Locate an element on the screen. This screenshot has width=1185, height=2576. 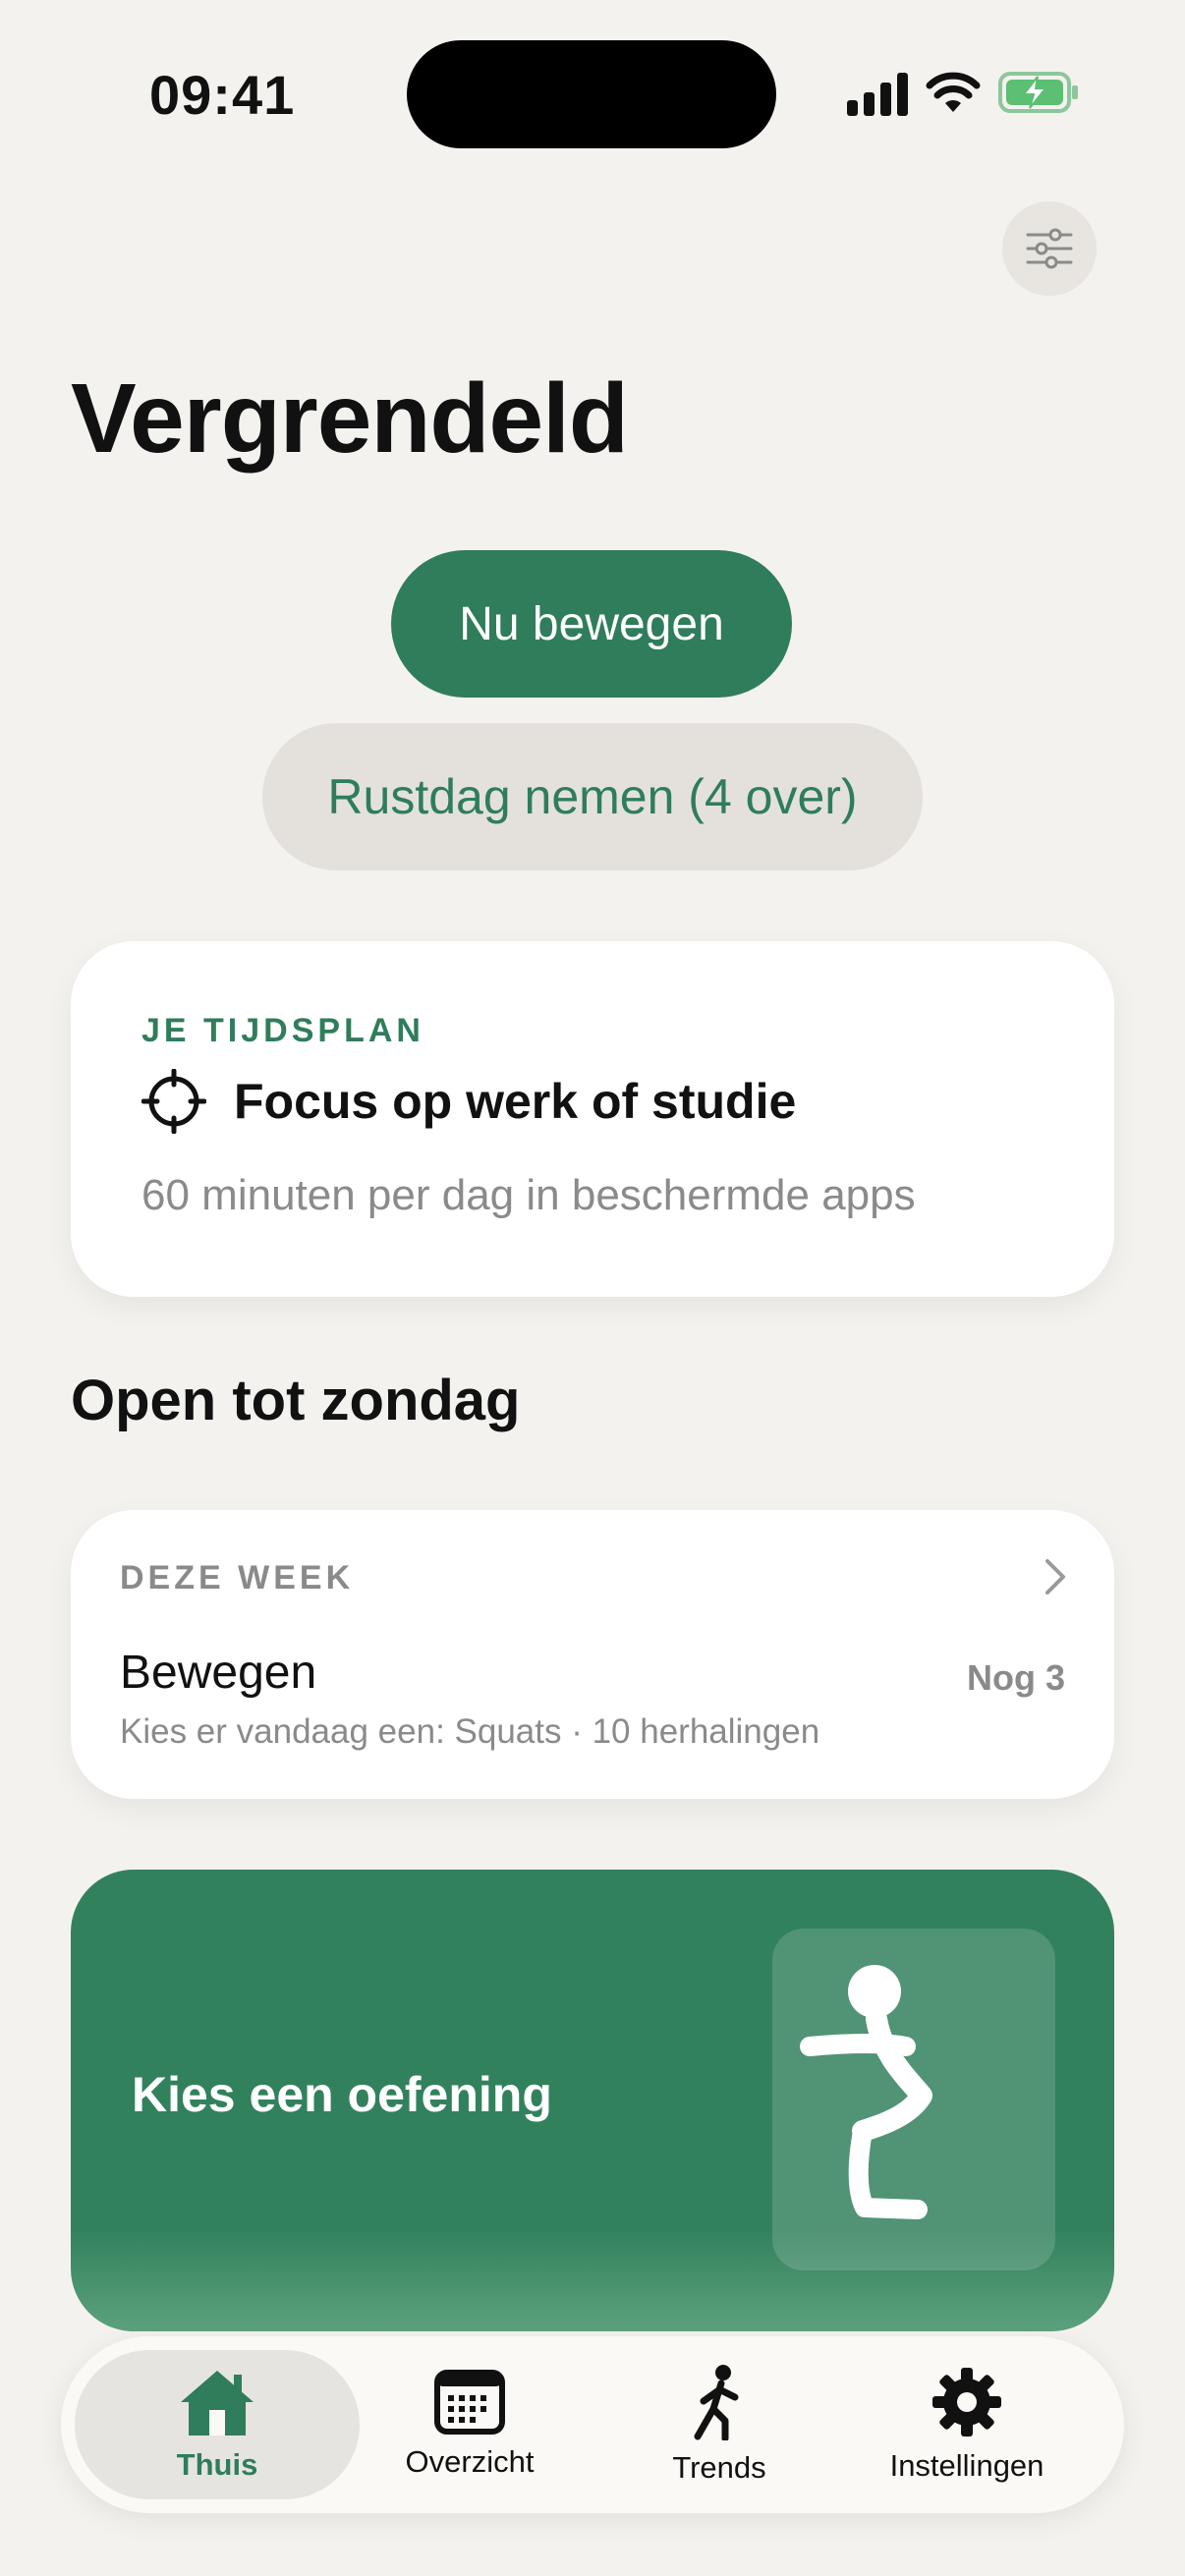
schedule-subtitle: 60 minuten per dag in beschermde apps is located at coordinates (528, 1195).